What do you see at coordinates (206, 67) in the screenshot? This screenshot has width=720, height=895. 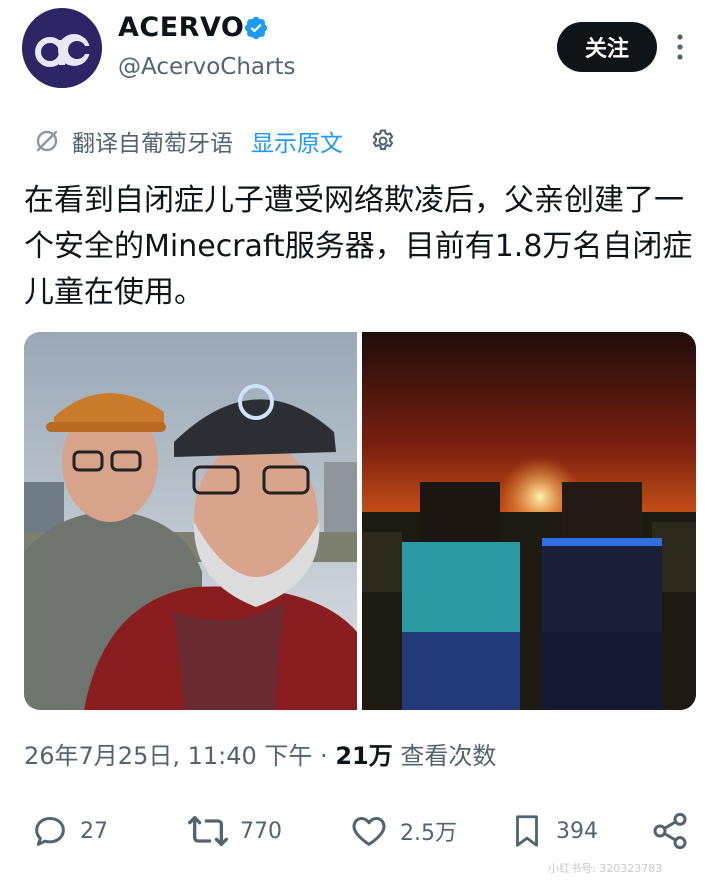 I see `user-handle: @AcervoCharts` at bounding box center [206, 67].